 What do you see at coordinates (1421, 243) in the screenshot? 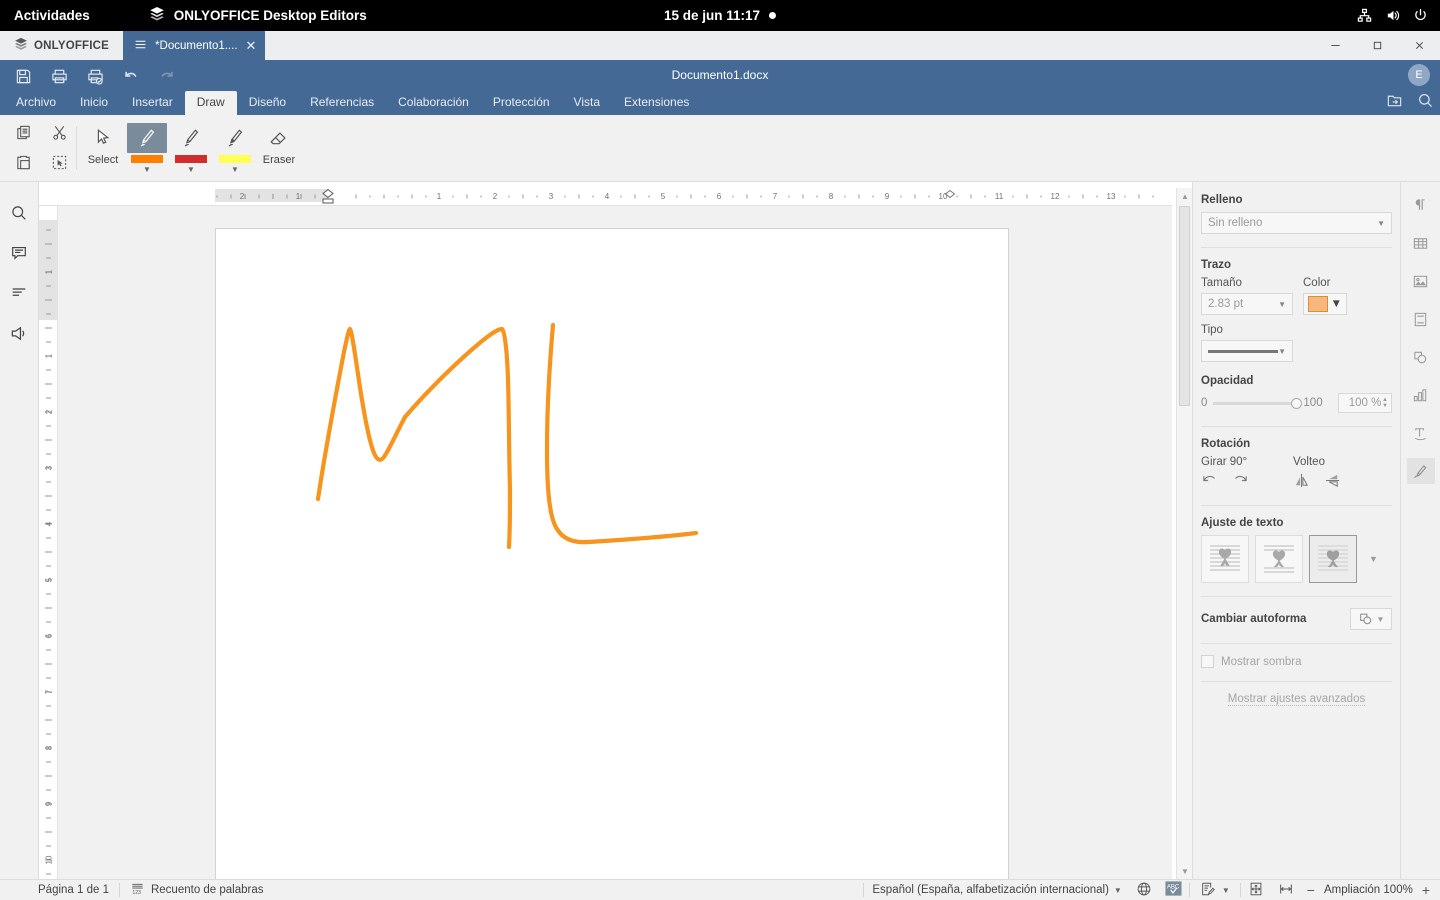
I see `table-settings-icon` at bounding box center [1421, 243].